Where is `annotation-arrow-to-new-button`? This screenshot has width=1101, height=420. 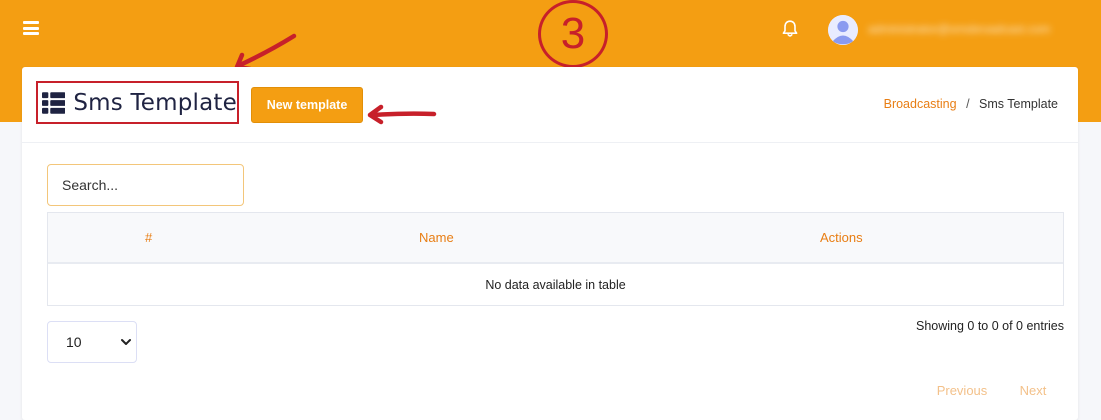
annotation-arrow-to-new-button is located at coordinates (402, 114).